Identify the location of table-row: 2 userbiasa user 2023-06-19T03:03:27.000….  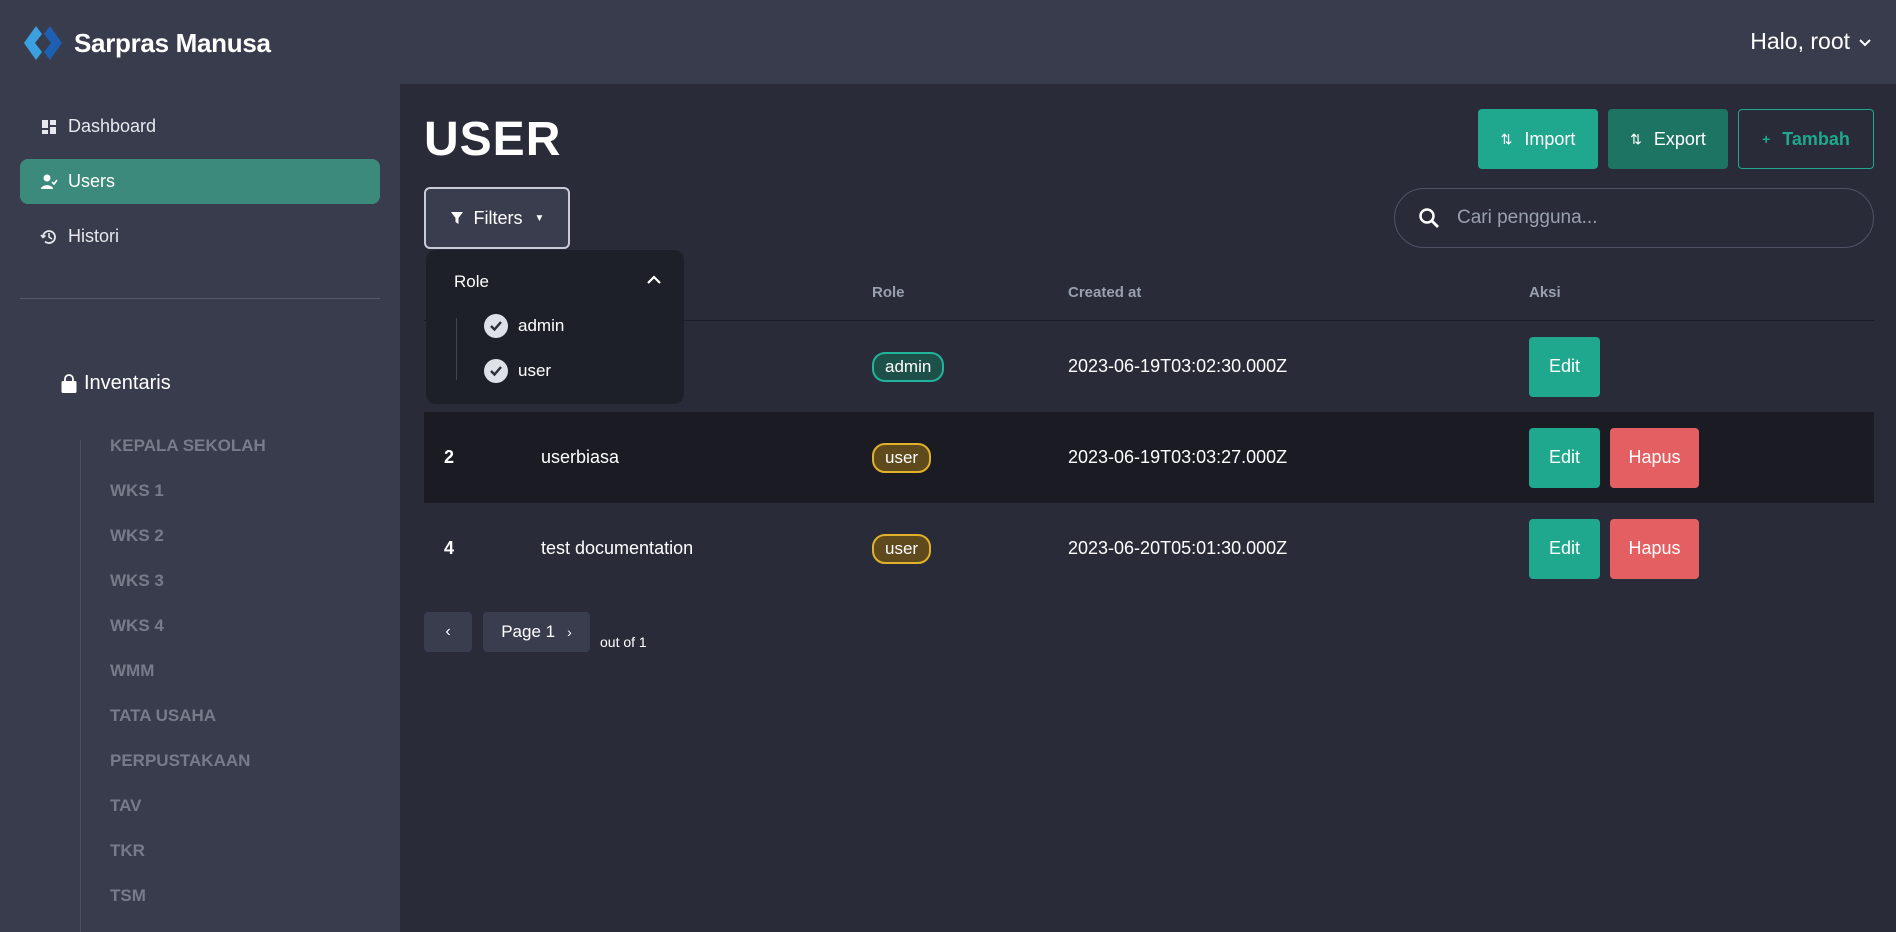
(1149, 457).